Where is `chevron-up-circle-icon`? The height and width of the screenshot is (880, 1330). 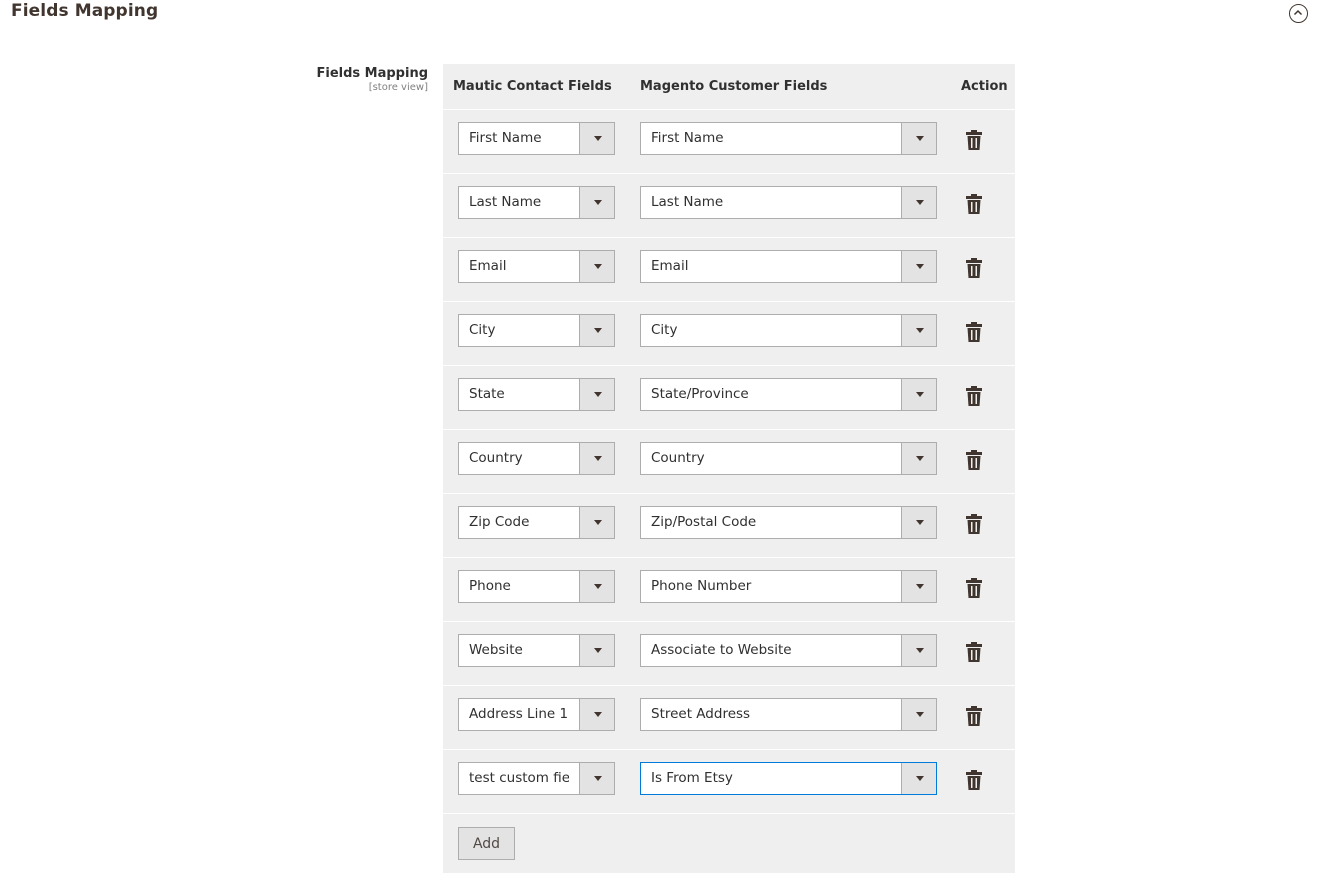 chevron-up-circle-icon is located at coordinates (1298, 13).